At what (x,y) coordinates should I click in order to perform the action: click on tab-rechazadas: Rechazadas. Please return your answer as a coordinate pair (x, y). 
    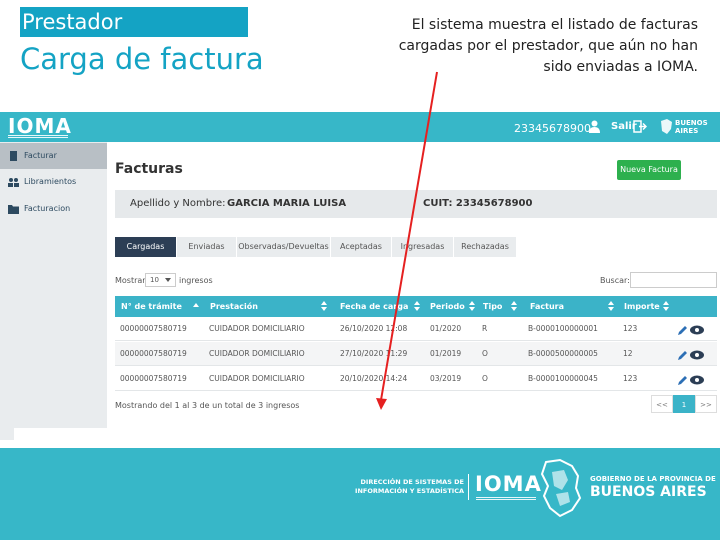
    Looking at the image, I should click on (485, 247).